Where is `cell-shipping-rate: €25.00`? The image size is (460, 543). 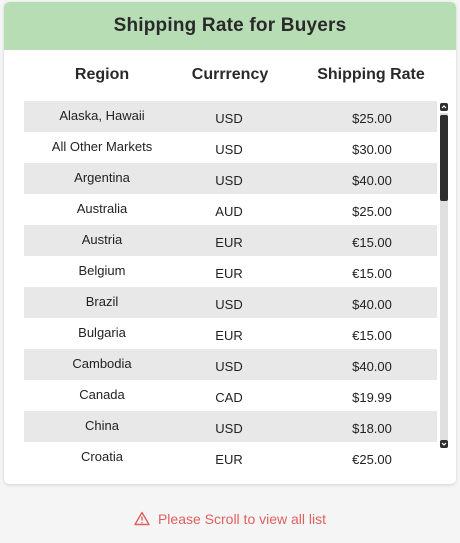 cell-shipping-rate: €25.00 is located at coordinates (372, 459).